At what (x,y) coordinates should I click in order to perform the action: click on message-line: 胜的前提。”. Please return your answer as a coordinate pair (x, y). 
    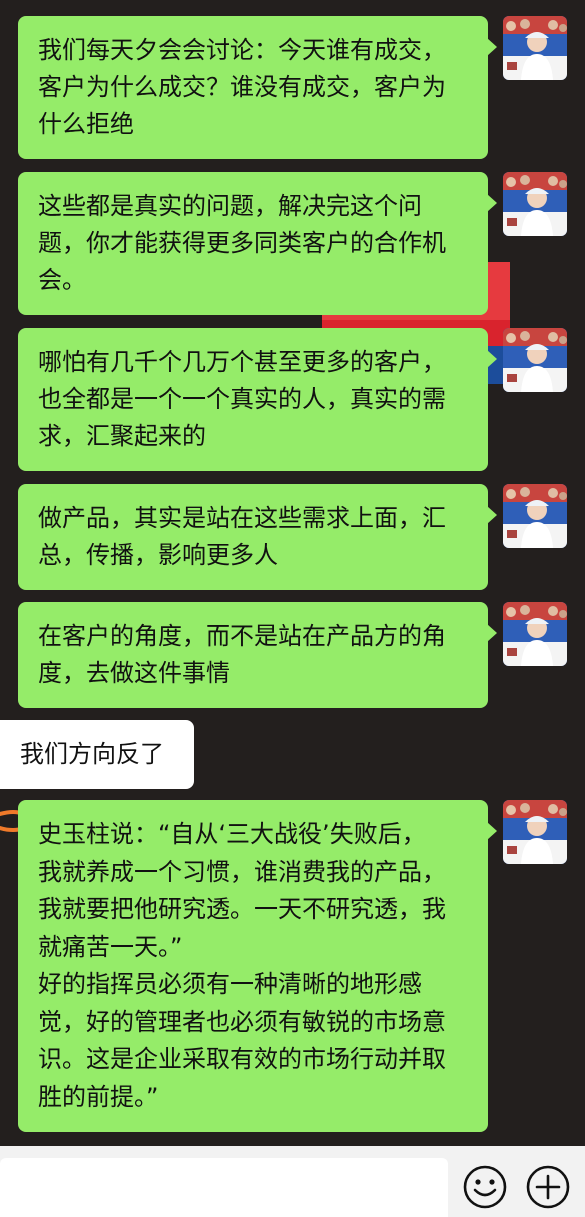
    Looking at the image, I should click on (98, 1096).